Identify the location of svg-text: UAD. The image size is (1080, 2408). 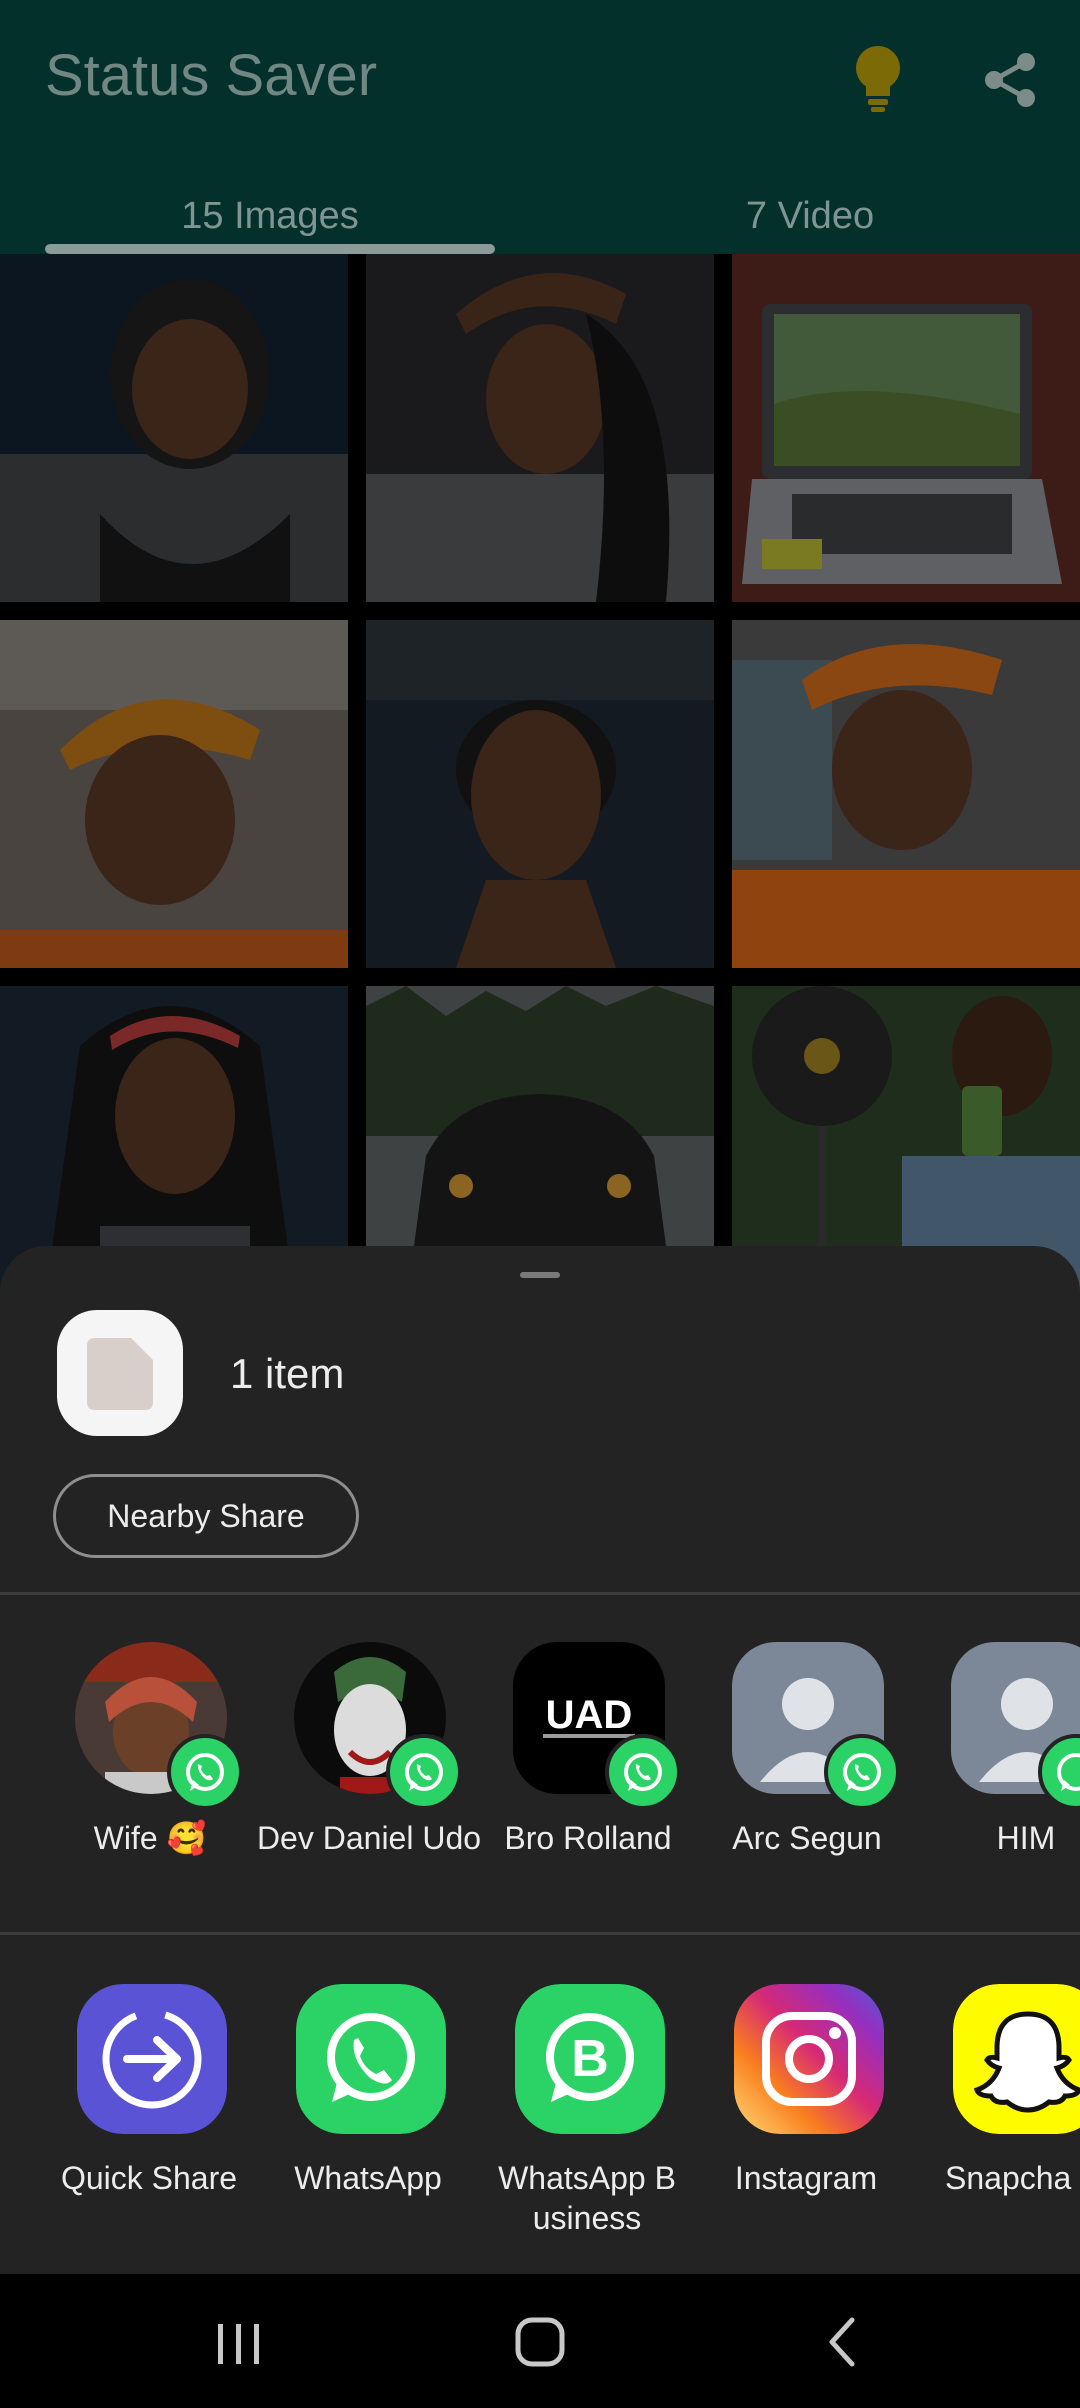
(589, 1715).